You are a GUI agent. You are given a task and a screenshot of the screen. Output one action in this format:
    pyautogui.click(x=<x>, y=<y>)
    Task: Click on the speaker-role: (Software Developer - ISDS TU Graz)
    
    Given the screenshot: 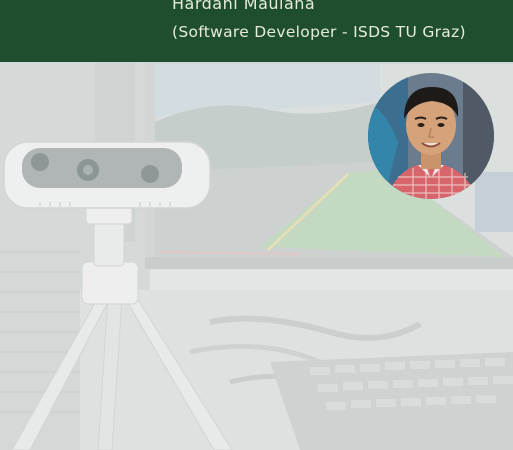 What is the action you would take?
    pyautogui.click(x=319, y=32)
    